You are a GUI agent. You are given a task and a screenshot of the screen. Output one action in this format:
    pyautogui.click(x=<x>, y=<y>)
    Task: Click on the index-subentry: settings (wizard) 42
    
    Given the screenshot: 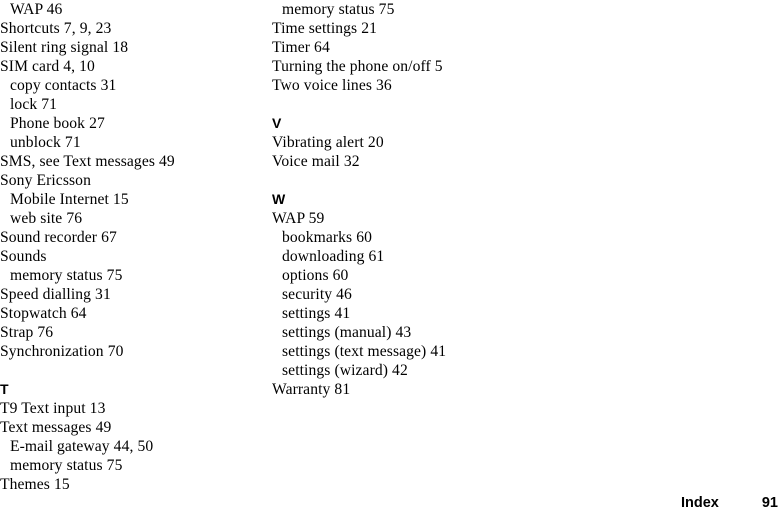 What is the action you would take?
    pyautogui.click(x=345, y=370)
    